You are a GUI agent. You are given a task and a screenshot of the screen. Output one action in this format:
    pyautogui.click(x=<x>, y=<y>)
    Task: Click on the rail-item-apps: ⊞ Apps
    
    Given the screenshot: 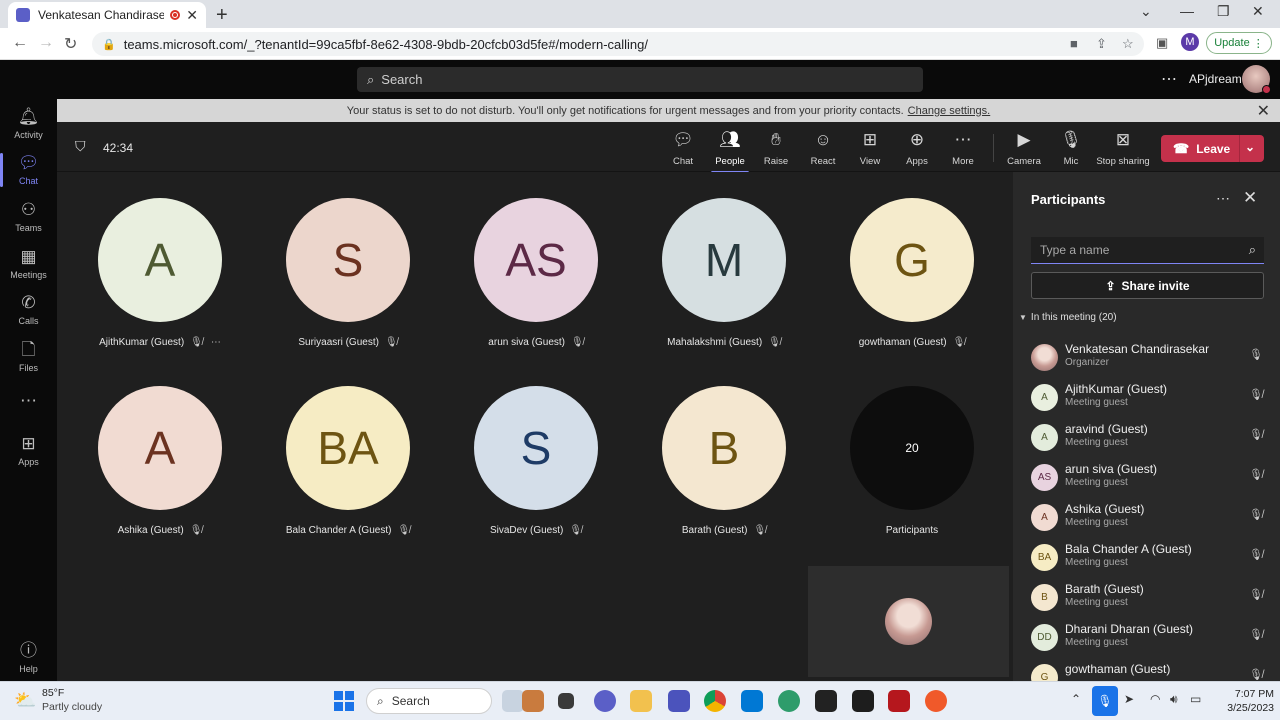 What is the action you would take?
    pyautogui.click(x=28, y=450)
    